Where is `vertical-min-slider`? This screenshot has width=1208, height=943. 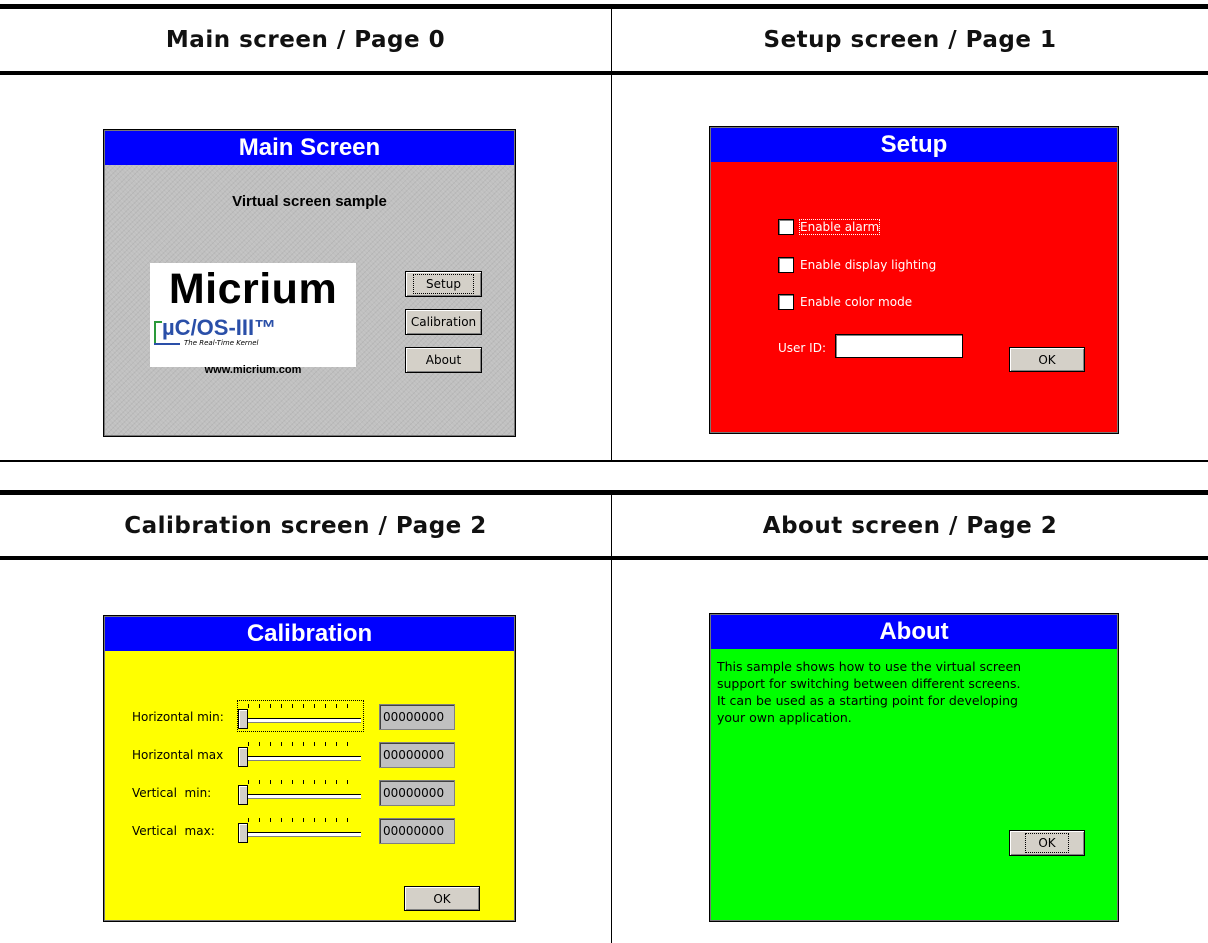 vertical-min-slider is located at coordinates (300, 792).